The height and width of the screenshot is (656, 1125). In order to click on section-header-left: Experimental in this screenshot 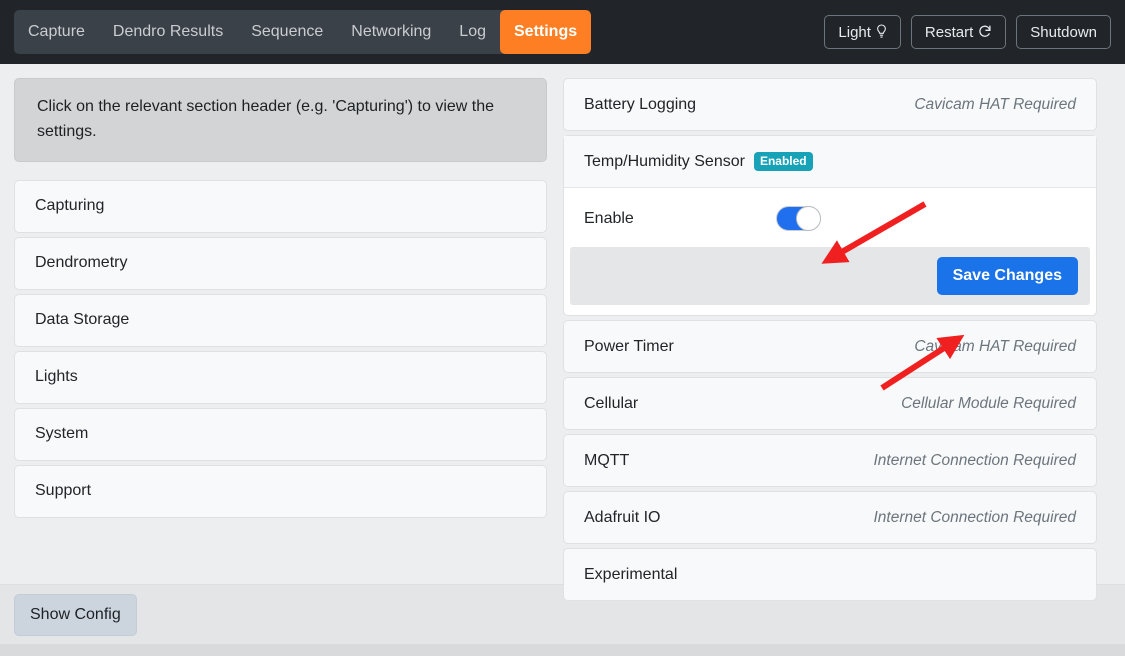, I will do `click(630, 575)`.